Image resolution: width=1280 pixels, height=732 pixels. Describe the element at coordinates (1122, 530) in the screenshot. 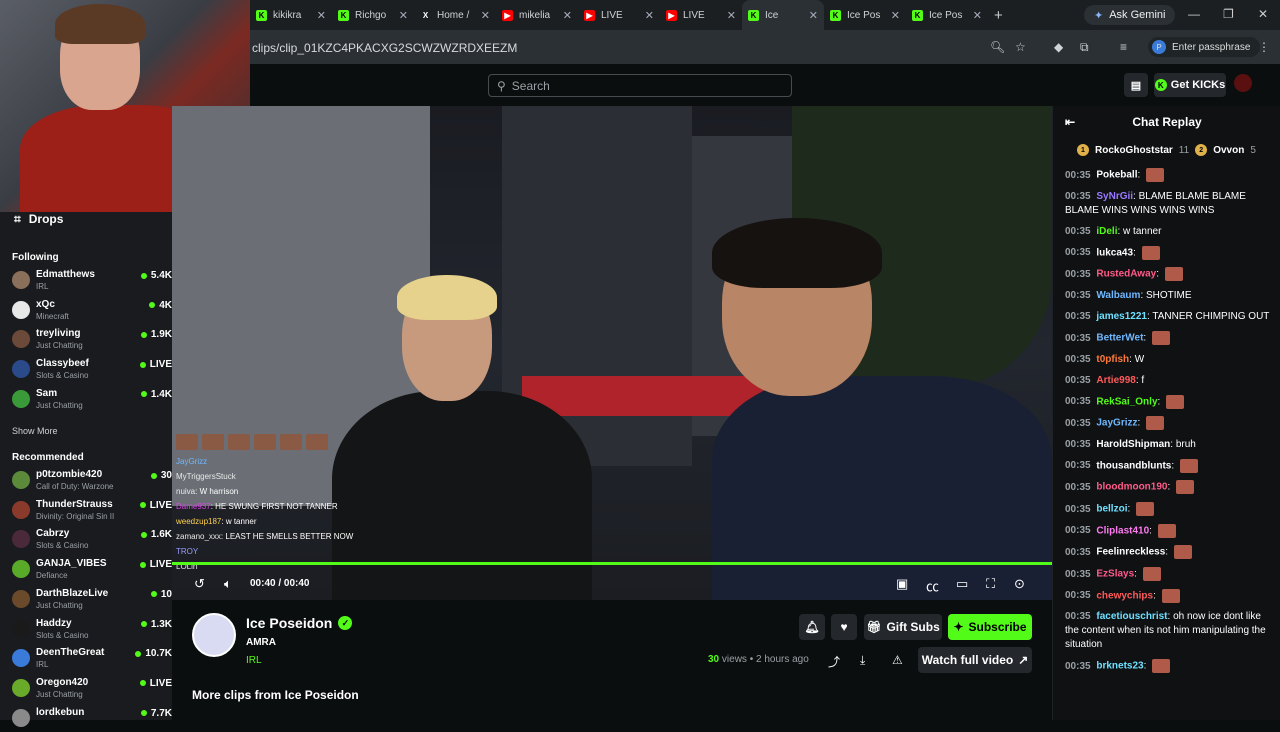

I see `chat-username: Cliplast410` at that location.